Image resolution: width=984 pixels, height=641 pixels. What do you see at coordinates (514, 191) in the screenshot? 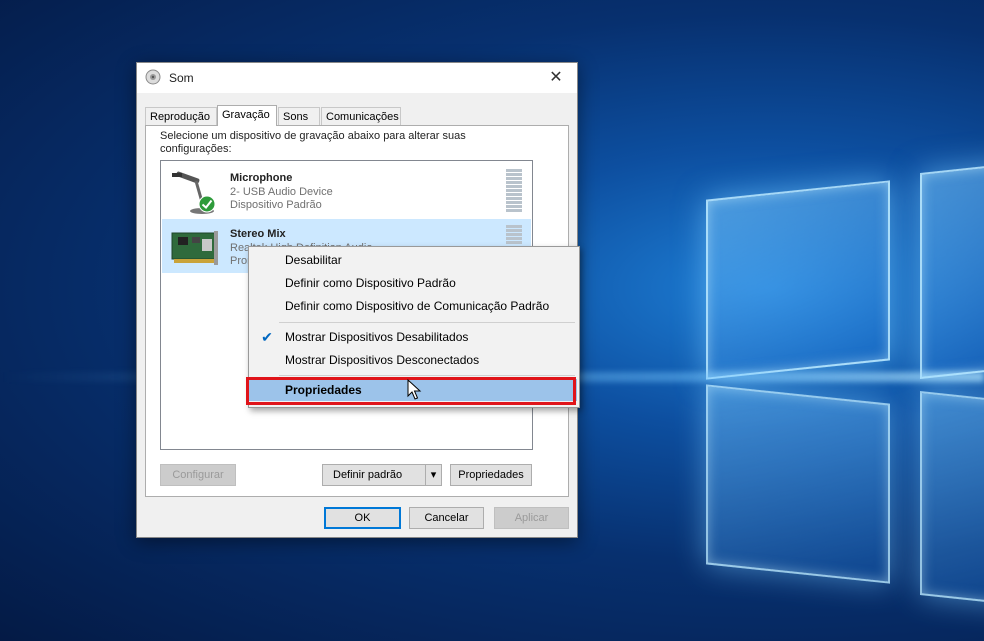
I see `level-meter` at bounding box center [514, 191].